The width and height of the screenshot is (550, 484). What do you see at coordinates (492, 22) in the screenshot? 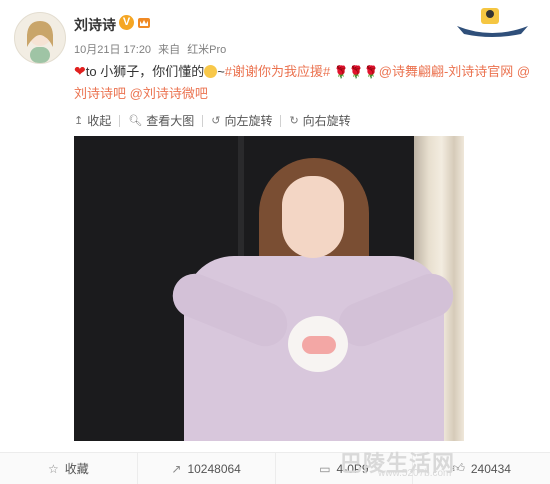
I see `decoration-boat-icon` at bounding box center [492, 22].